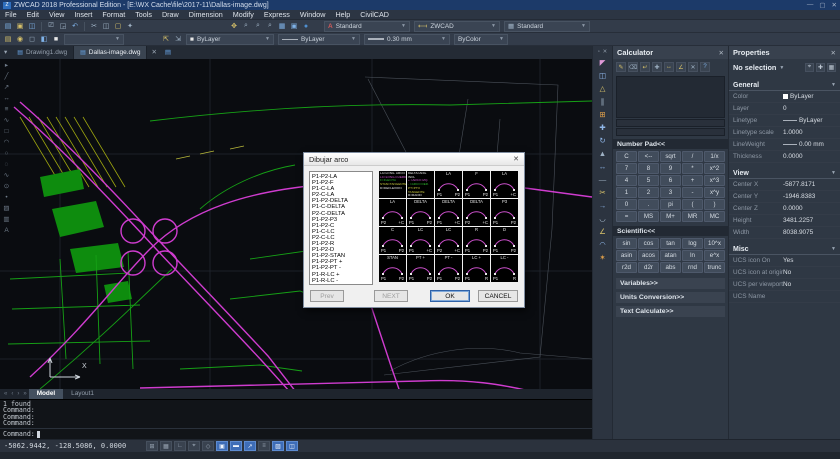 Image resolution: width=840 pixels, height=459 pixels. I want to click on dim-style-dropdown: ⟻ ZWCAD ▼, so click(457, 26).